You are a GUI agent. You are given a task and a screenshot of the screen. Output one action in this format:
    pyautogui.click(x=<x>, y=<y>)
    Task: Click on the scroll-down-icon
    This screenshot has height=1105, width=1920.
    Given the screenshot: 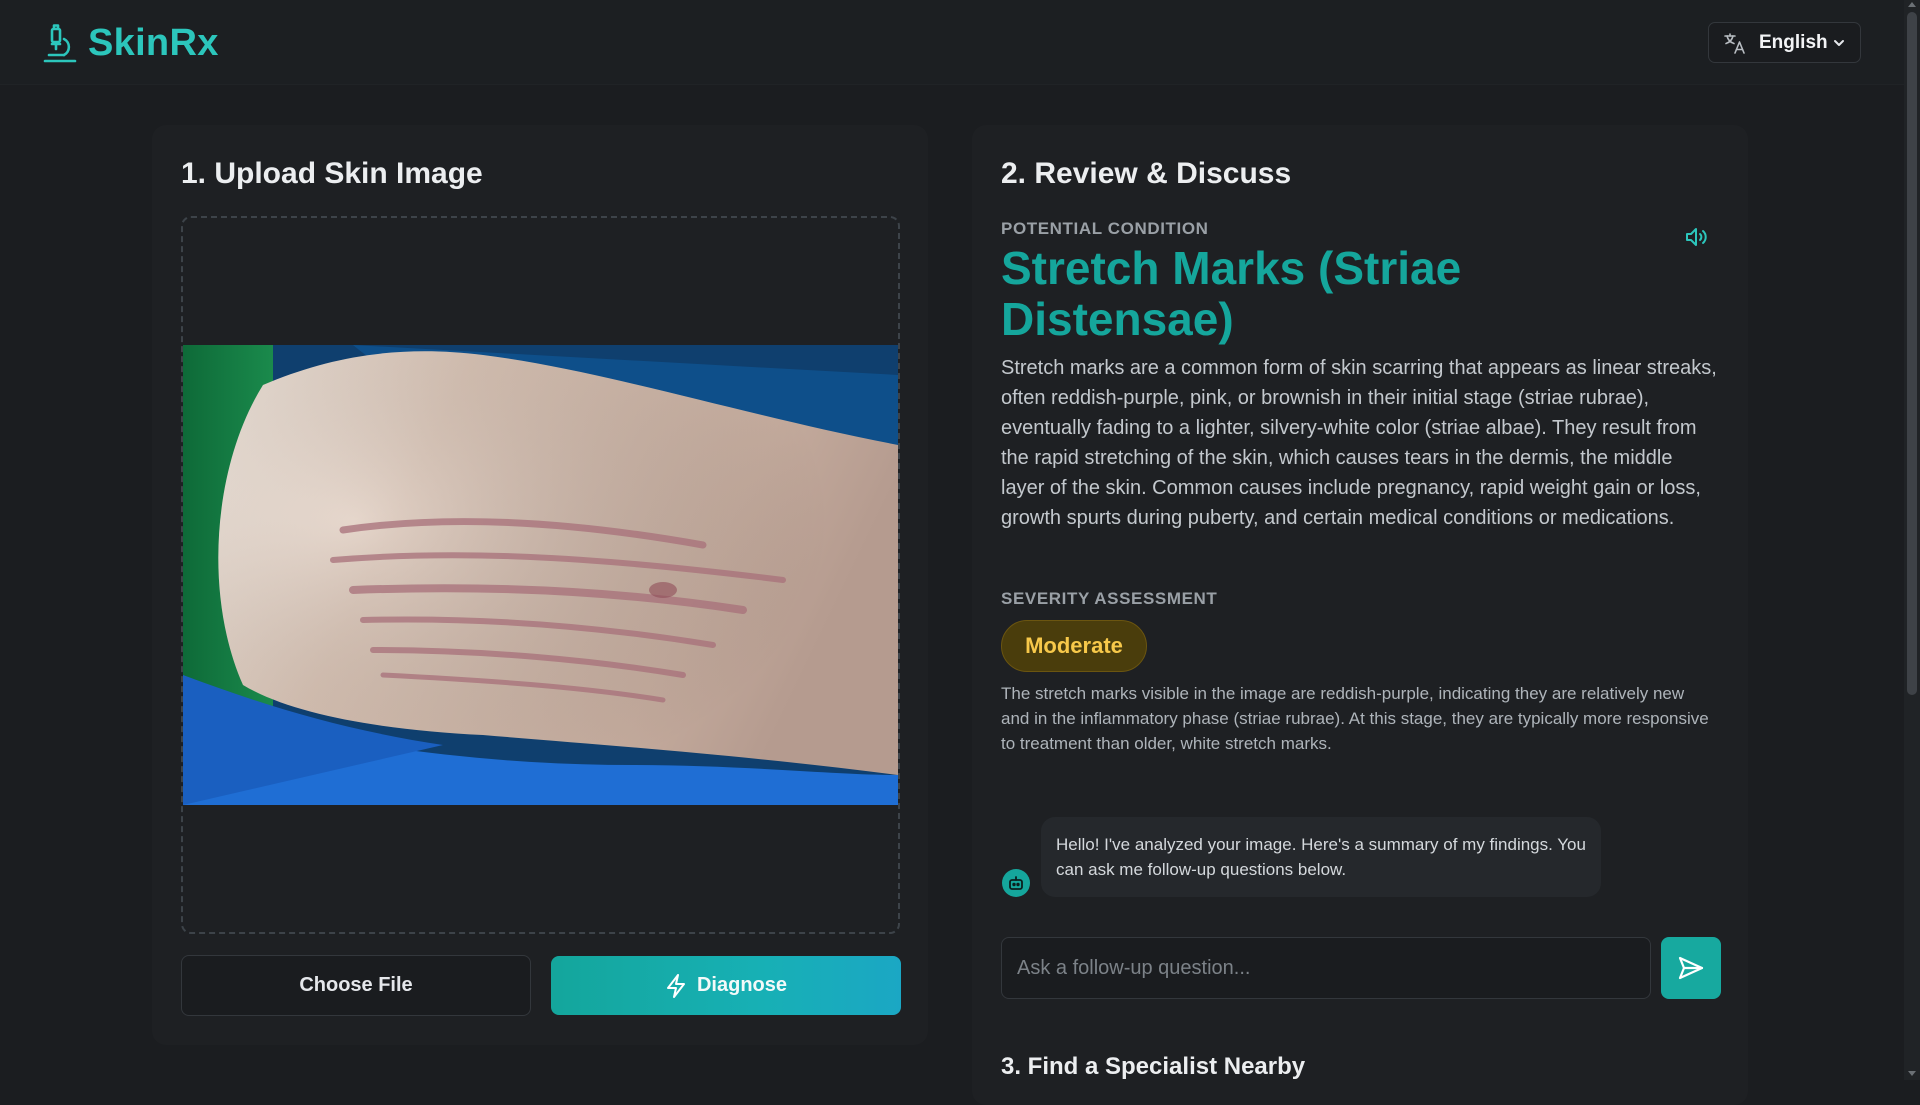 What is the action you would take?
    pyautogui.click(x=1912, y=1073)
    